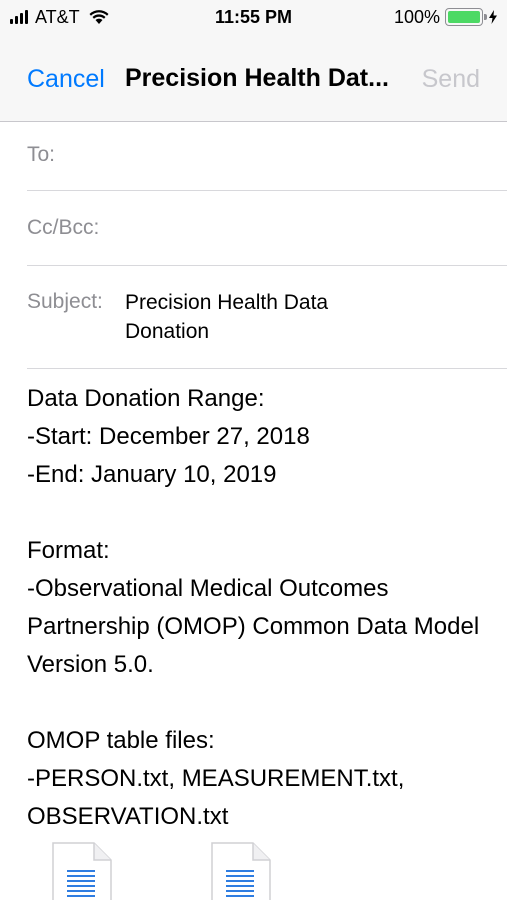  What do you see at coordinates (121, 740) in the screenshot?
I see `files-heading: OMOP table files:` at bounding box center [121, 740].